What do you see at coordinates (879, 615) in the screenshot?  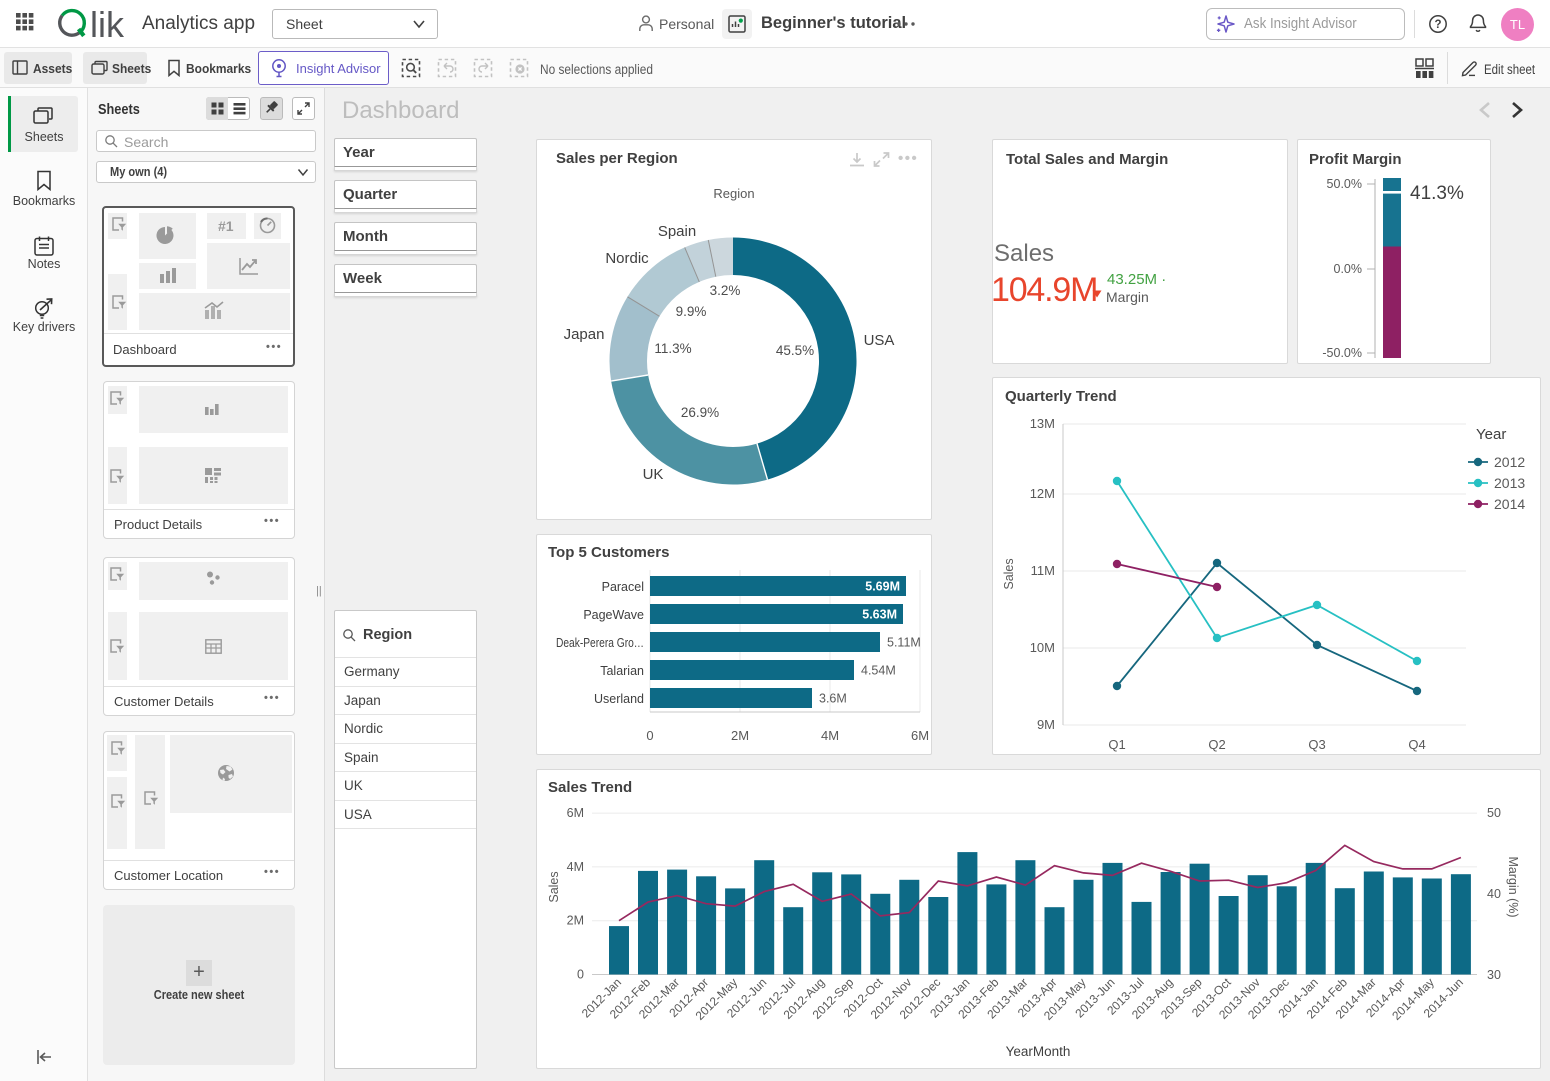 I see `svg-text: 5.63M` at bounding box center [879, 615].